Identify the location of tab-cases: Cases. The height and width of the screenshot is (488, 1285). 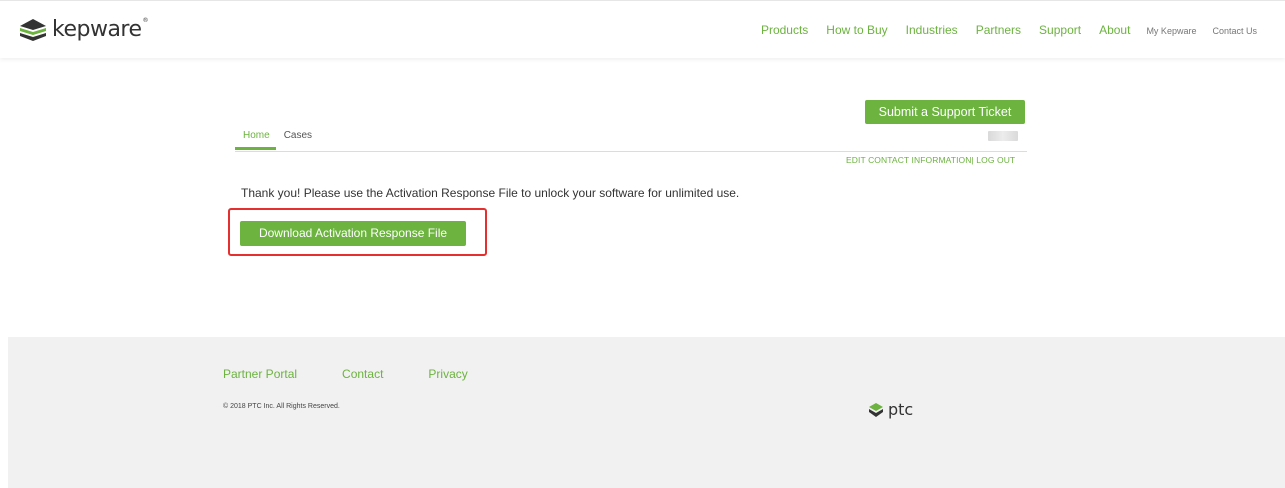
(297, 140).